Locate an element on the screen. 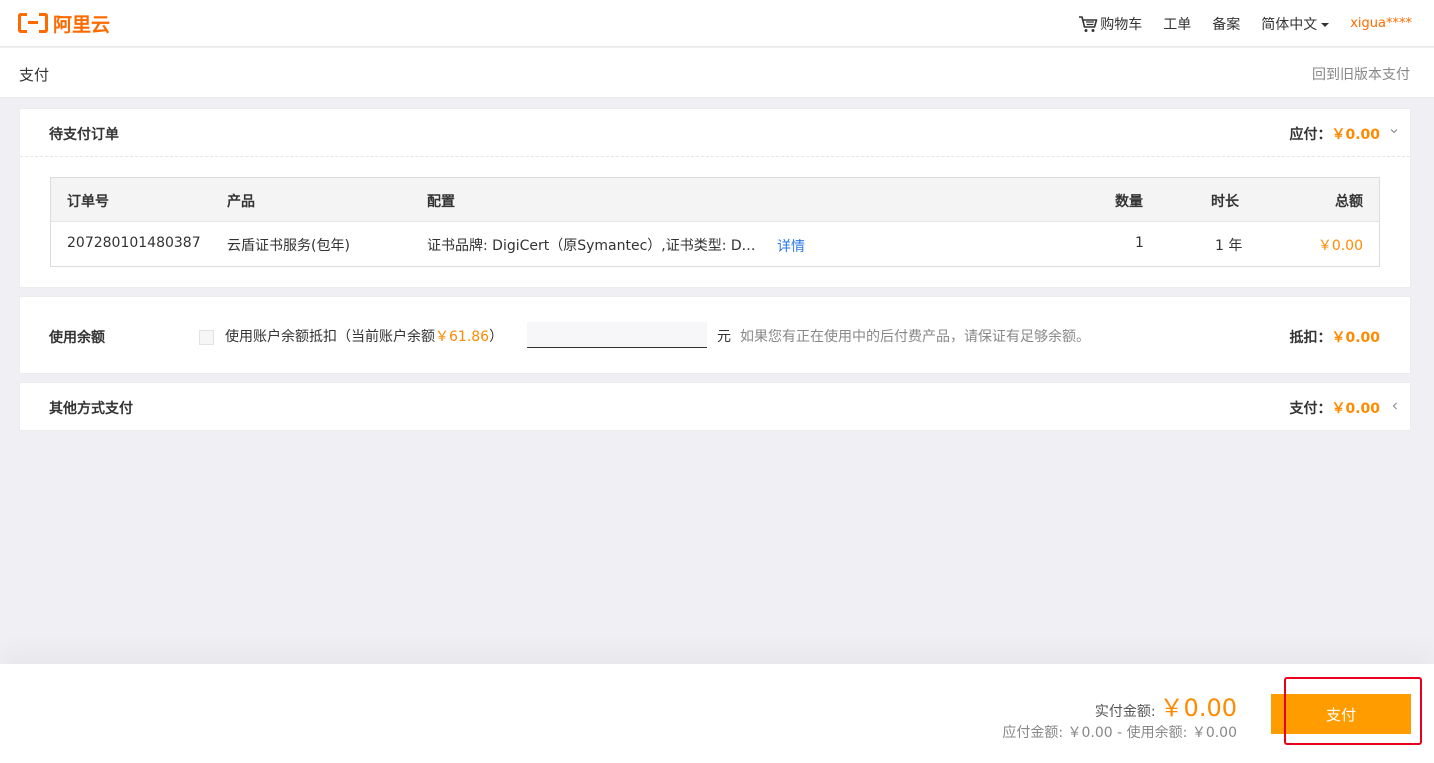 The image size is (1434, 763). other-payment-label: 支付： is located at coordinates (1310, 409).